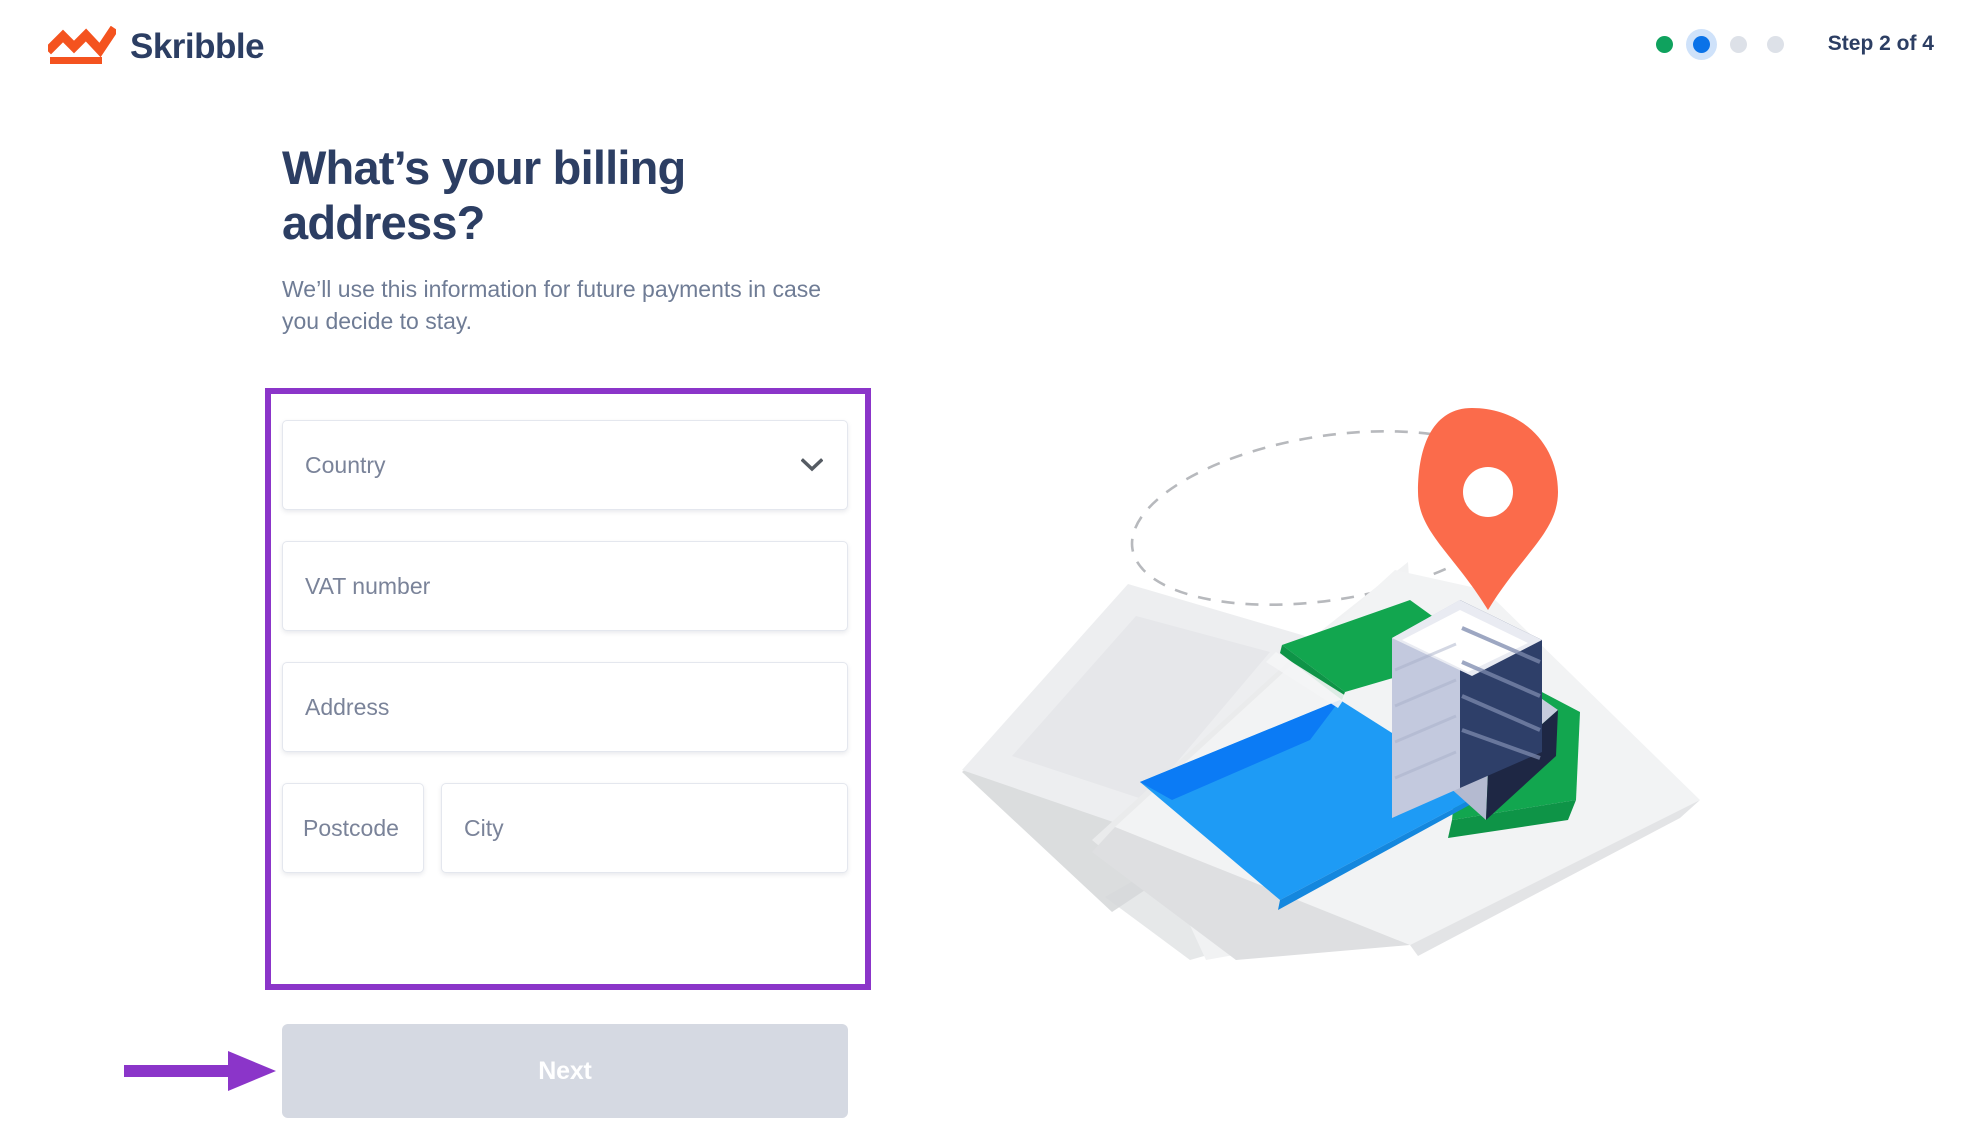  Describe the element at coordinates (812, 465) in the screenshot. I see `chevron-down-icon` at that location.